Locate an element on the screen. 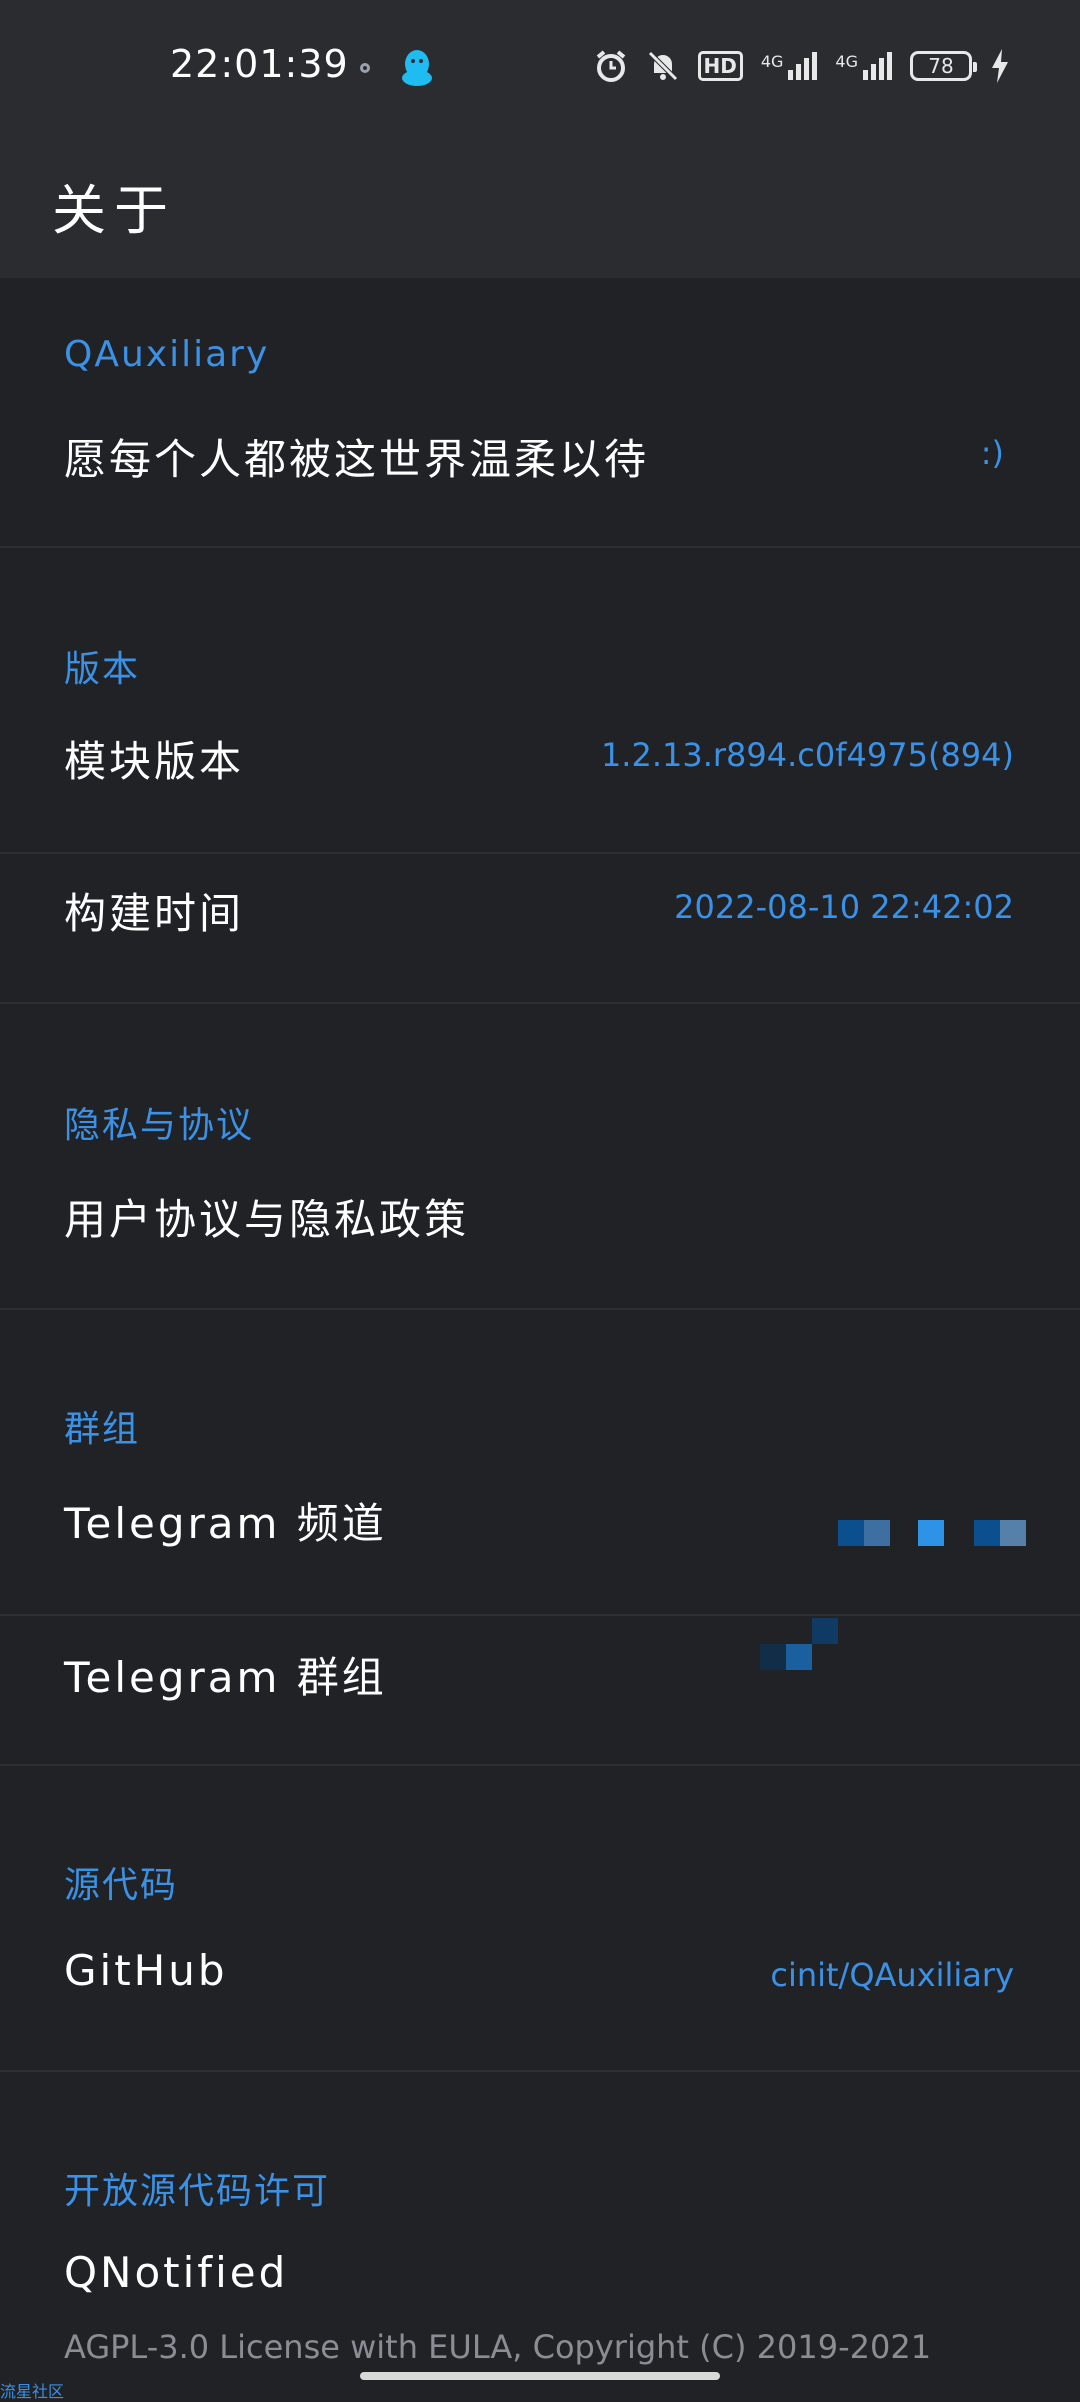 This screenshot has height=2402, width=1080. charging-icon is located at coordinates (1000, 66).